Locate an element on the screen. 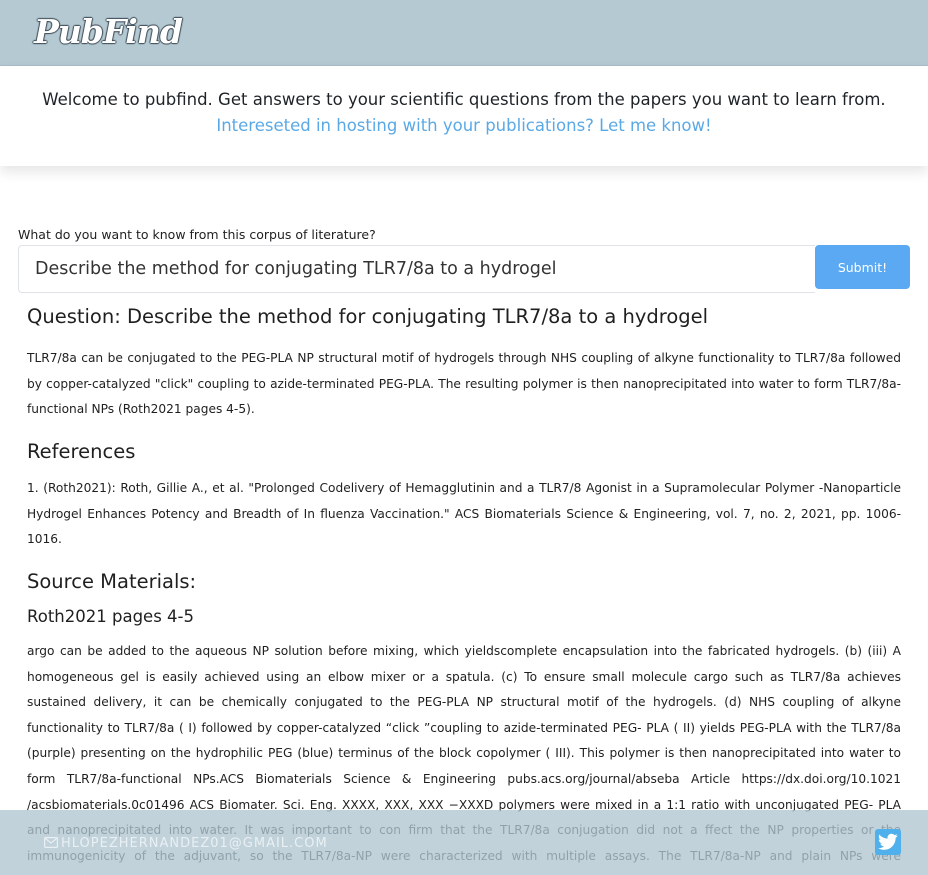  twitter-icon is located at coordinates (888, 842).